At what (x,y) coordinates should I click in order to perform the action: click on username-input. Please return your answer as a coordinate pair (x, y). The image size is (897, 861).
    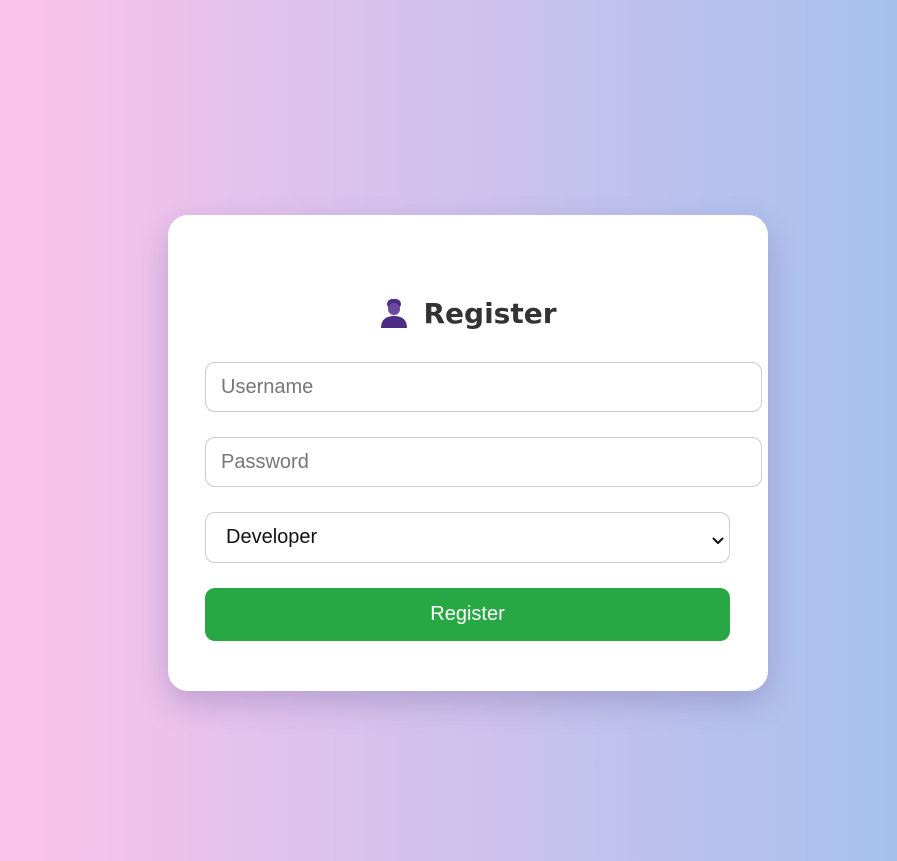
    Looking at the image, I should click on (483, 387).